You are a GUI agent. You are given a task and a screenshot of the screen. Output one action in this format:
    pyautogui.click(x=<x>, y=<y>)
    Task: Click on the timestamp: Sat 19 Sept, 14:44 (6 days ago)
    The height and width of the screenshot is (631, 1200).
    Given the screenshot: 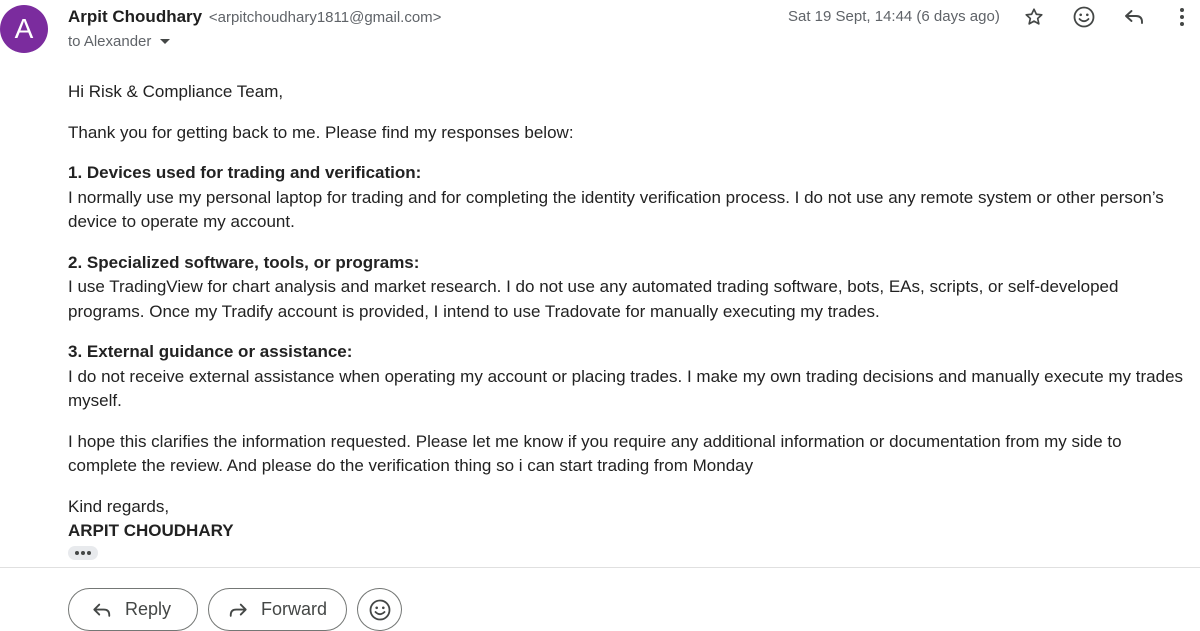 What is the action you would take?
    pyautogui.click(x=894, y=16)
    